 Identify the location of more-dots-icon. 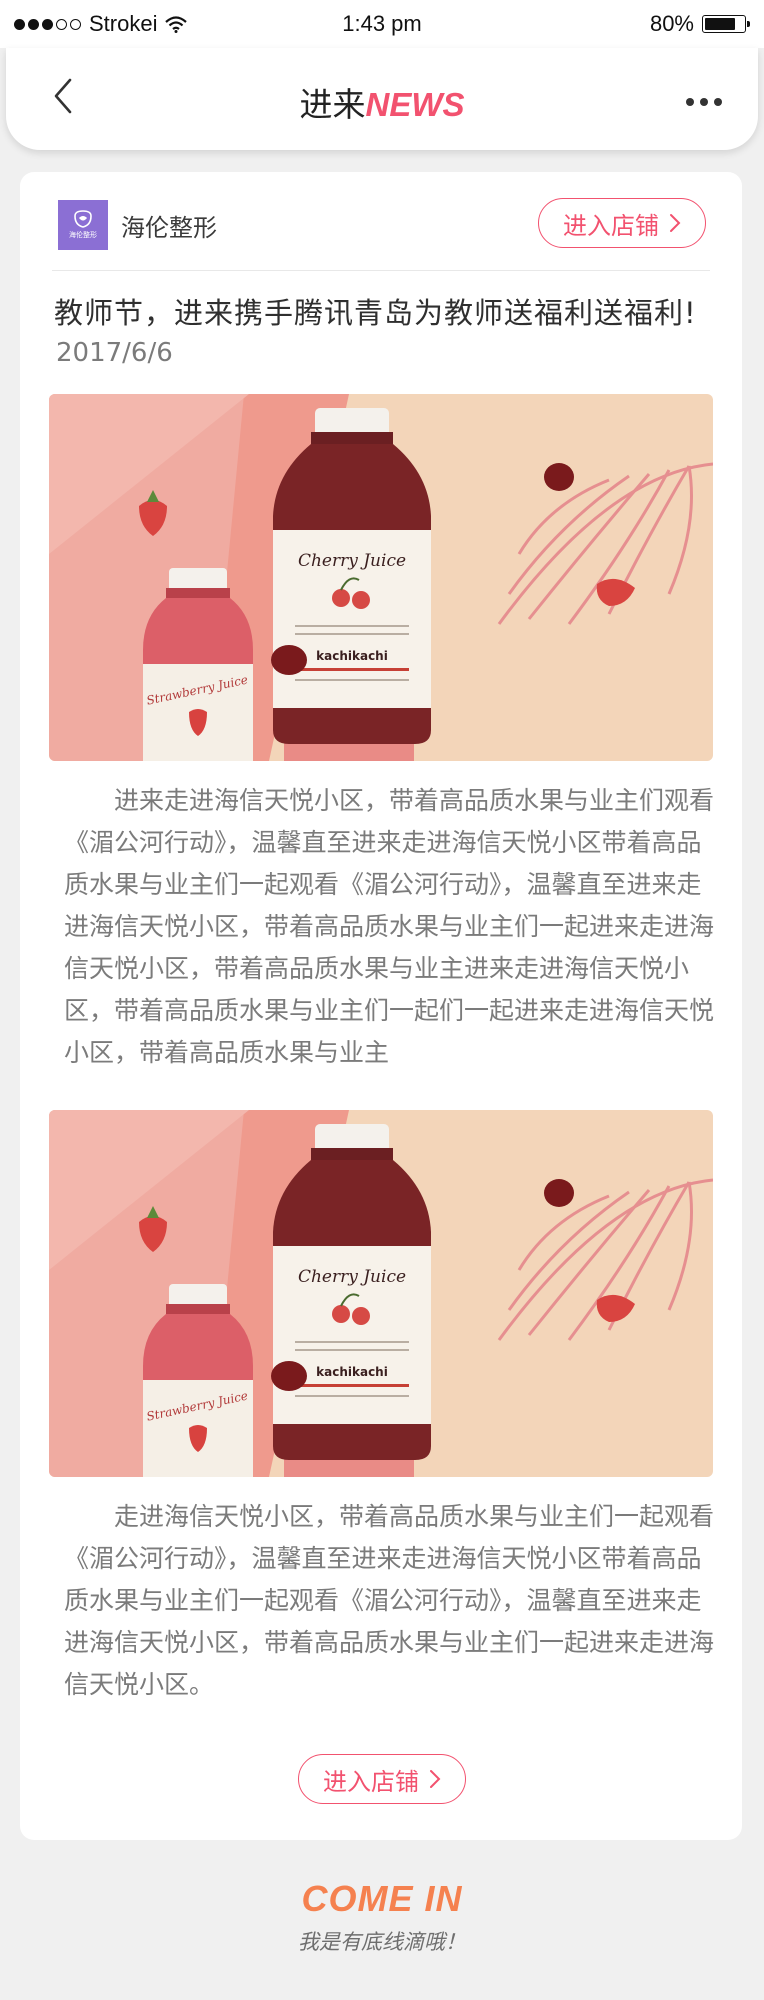
(704, 102).